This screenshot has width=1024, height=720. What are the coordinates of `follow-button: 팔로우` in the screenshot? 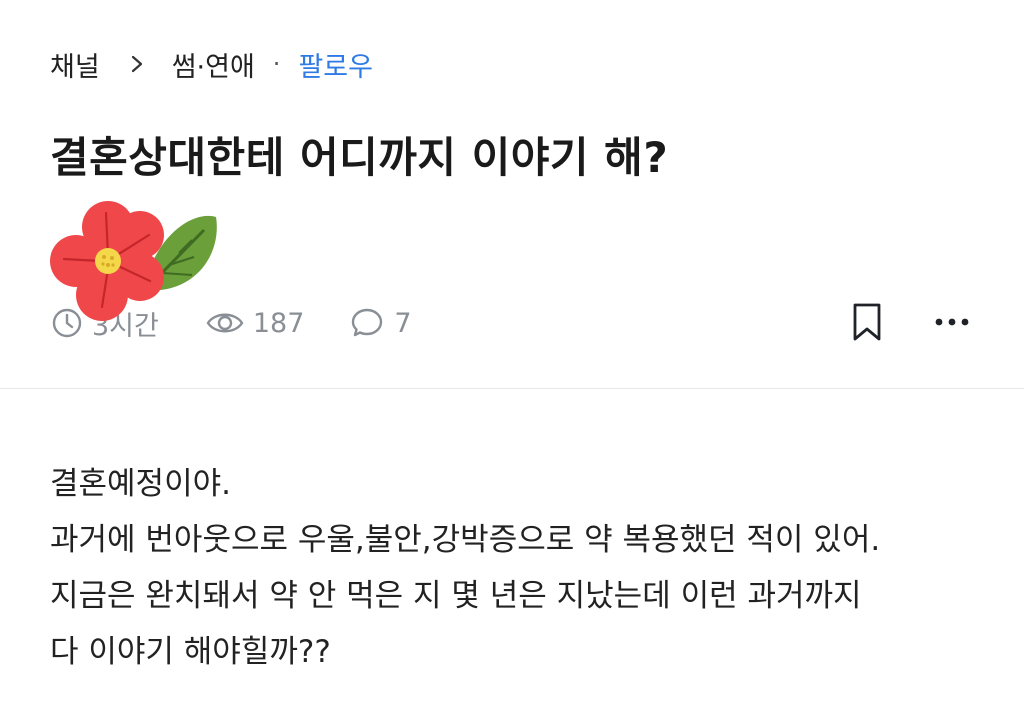 It's located at (335, 64).